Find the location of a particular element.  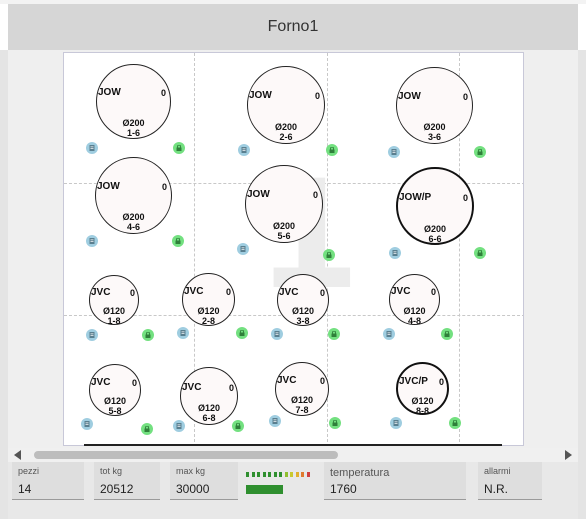

rack-position: 7-8 is located at coordinates (302, 410).